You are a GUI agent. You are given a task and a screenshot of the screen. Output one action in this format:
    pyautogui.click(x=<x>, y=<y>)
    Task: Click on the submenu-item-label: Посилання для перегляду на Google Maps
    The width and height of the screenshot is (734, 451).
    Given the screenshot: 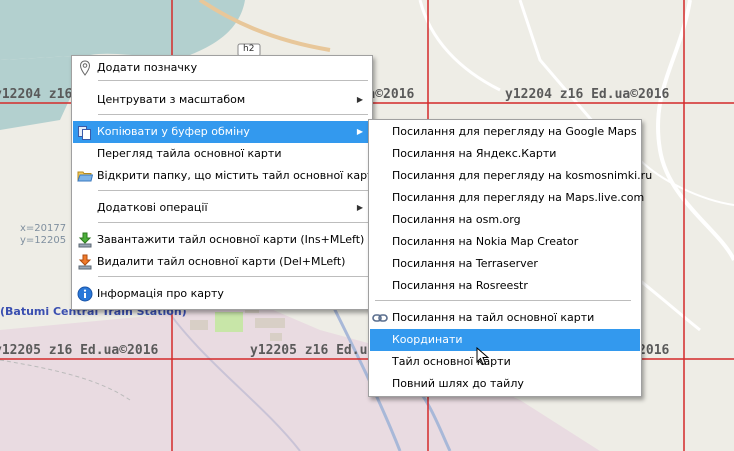 What is the action you would take?
    pyautogui.click(x=514, y=131)
    